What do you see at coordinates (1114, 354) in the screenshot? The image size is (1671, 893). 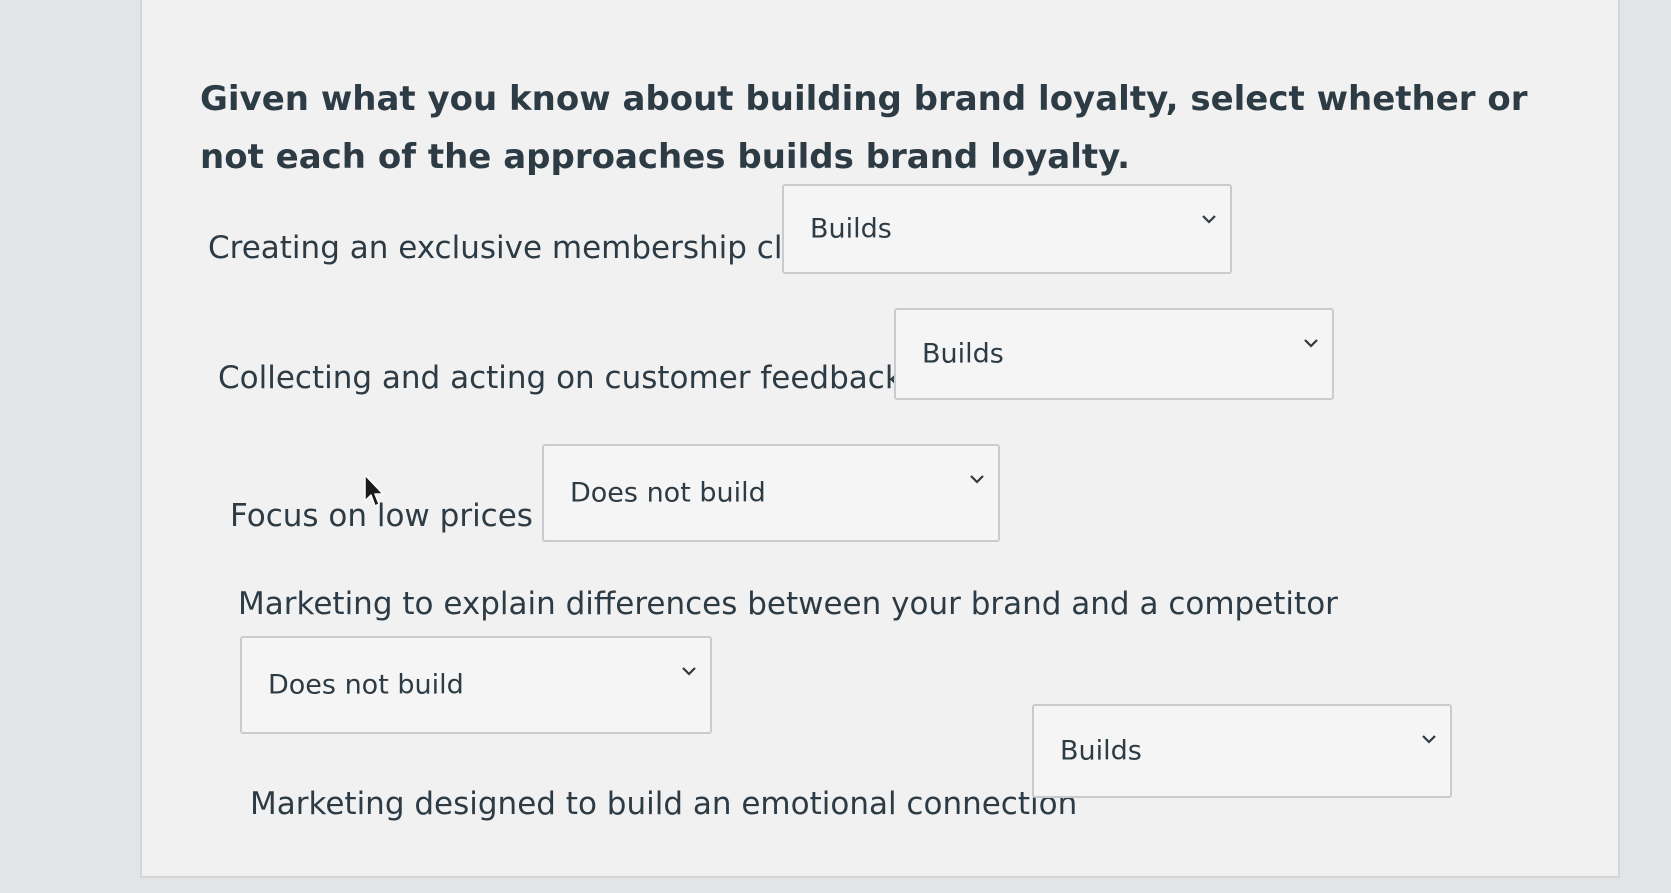 I see `answer-select-2: Builds` at bounding box center [1114, 354].